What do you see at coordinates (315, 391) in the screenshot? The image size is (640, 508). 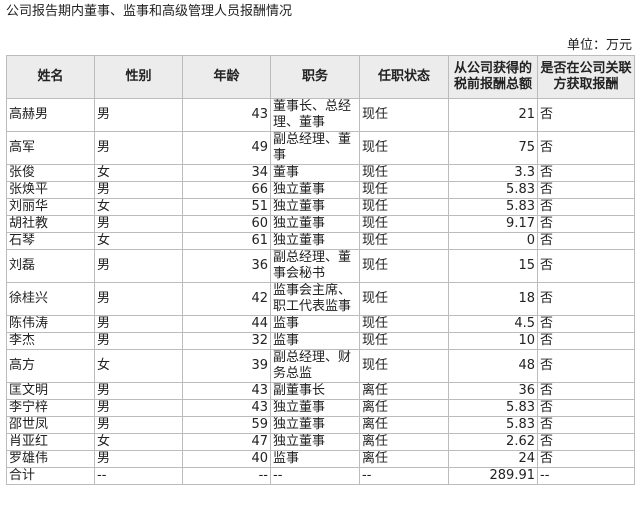 I see `cell-position: 副董事长` at bounding box center [315, 391].